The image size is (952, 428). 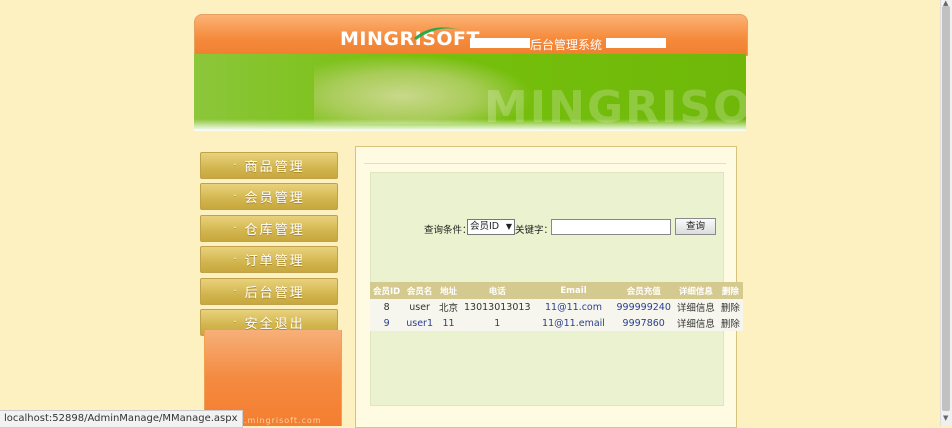 I want to click on sidebar-item-warehouse: · 仓库管理, so click(x=269, y=228).